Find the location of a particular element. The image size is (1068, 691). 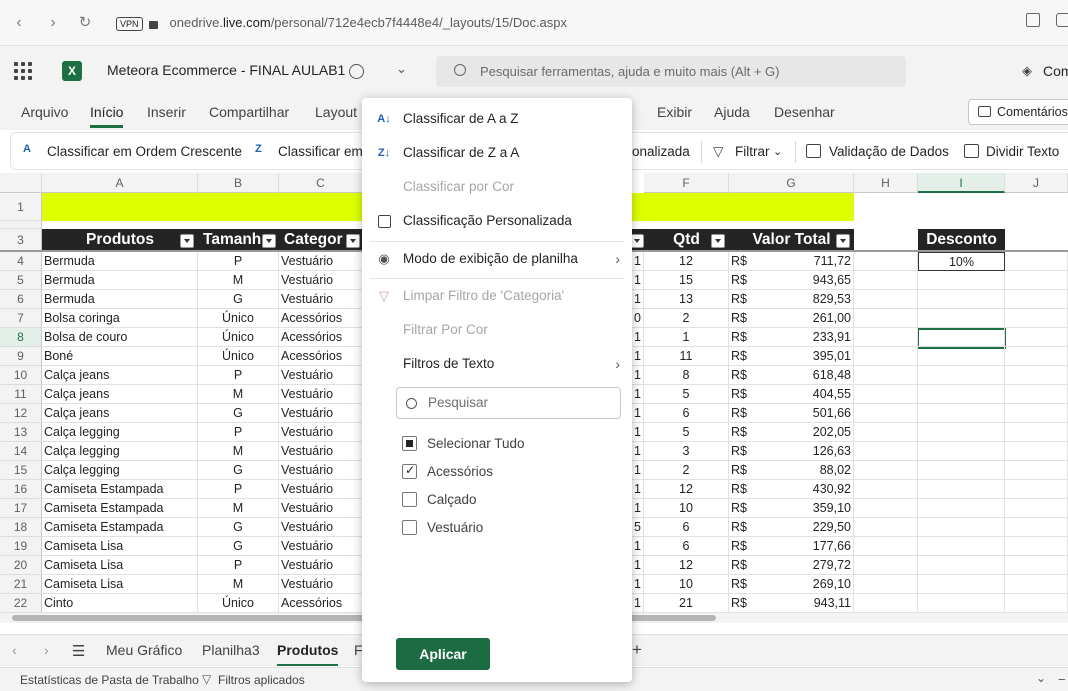

cell-valor: 829,53 is located at coordinates (806, 299).